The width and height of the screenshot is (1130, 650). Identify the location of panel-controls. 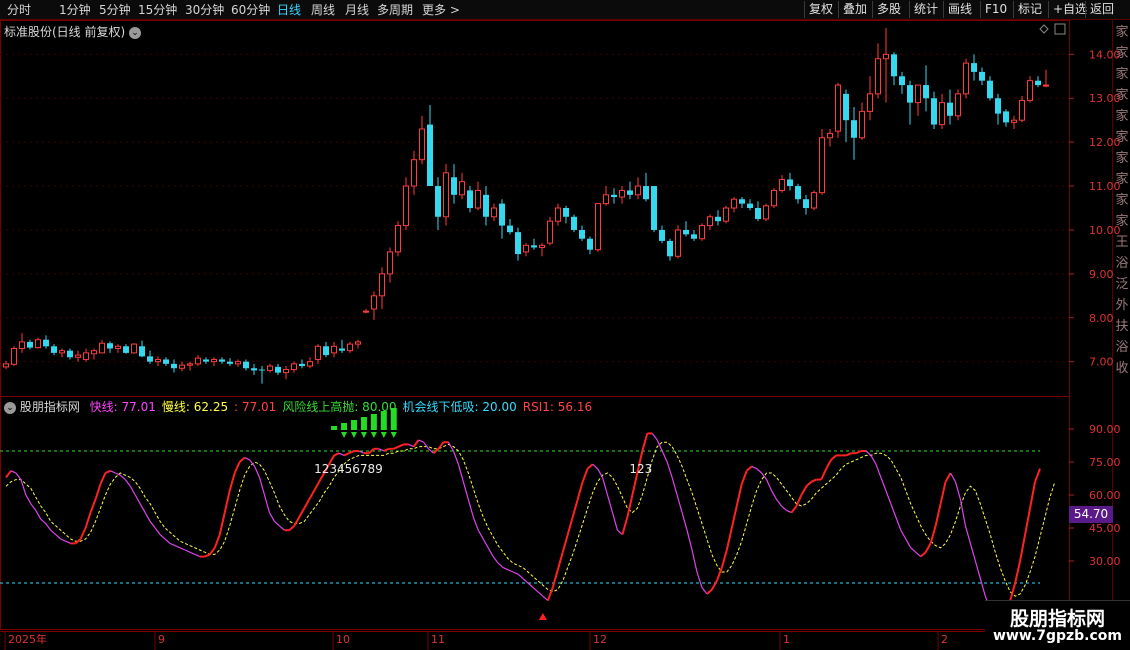
(1052, 29).